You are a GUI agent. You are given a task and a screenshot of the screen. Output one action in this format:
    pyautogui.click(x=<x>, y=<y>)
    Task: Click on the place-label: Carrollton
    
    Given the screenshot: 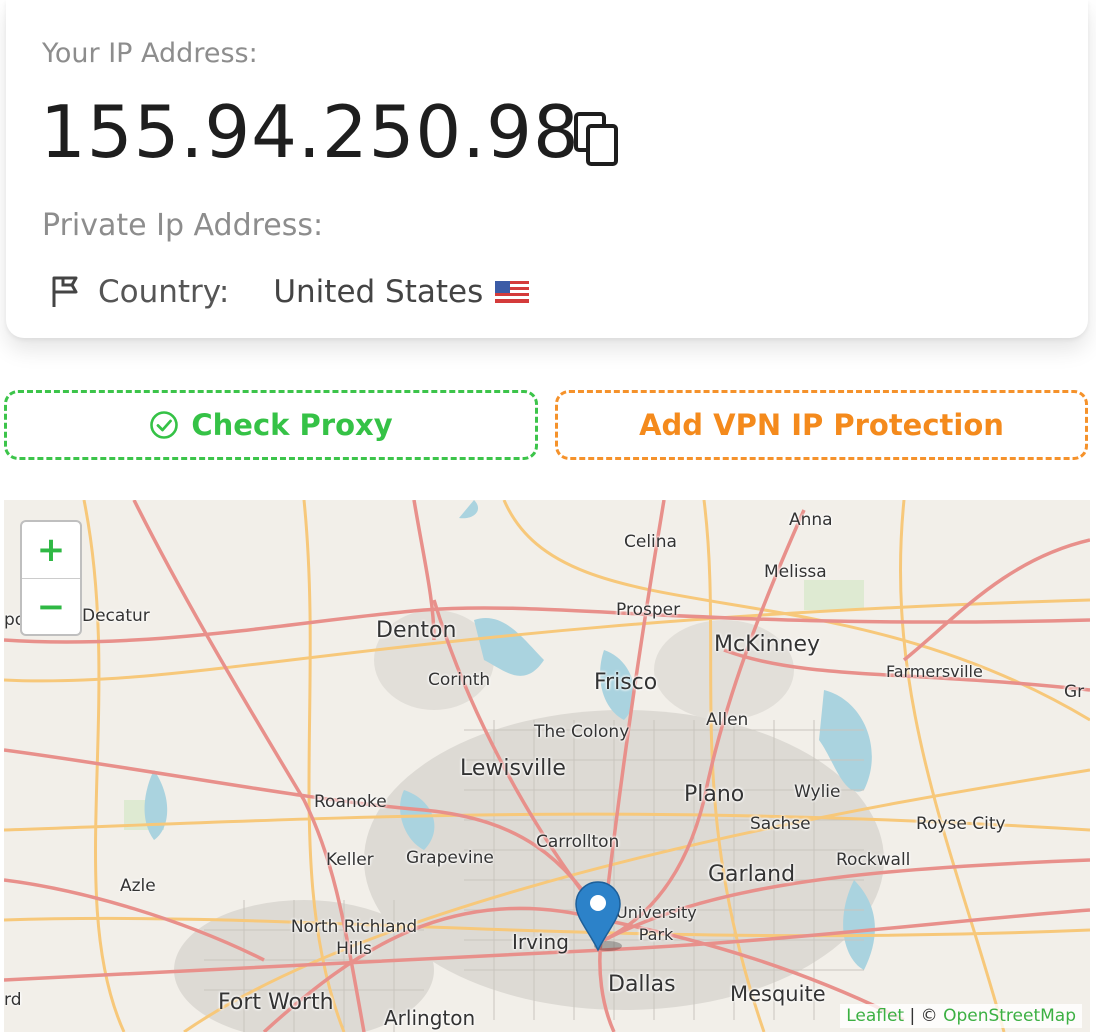 What is the action you would take?
    pyautogui.click(x=578, y=842)
    